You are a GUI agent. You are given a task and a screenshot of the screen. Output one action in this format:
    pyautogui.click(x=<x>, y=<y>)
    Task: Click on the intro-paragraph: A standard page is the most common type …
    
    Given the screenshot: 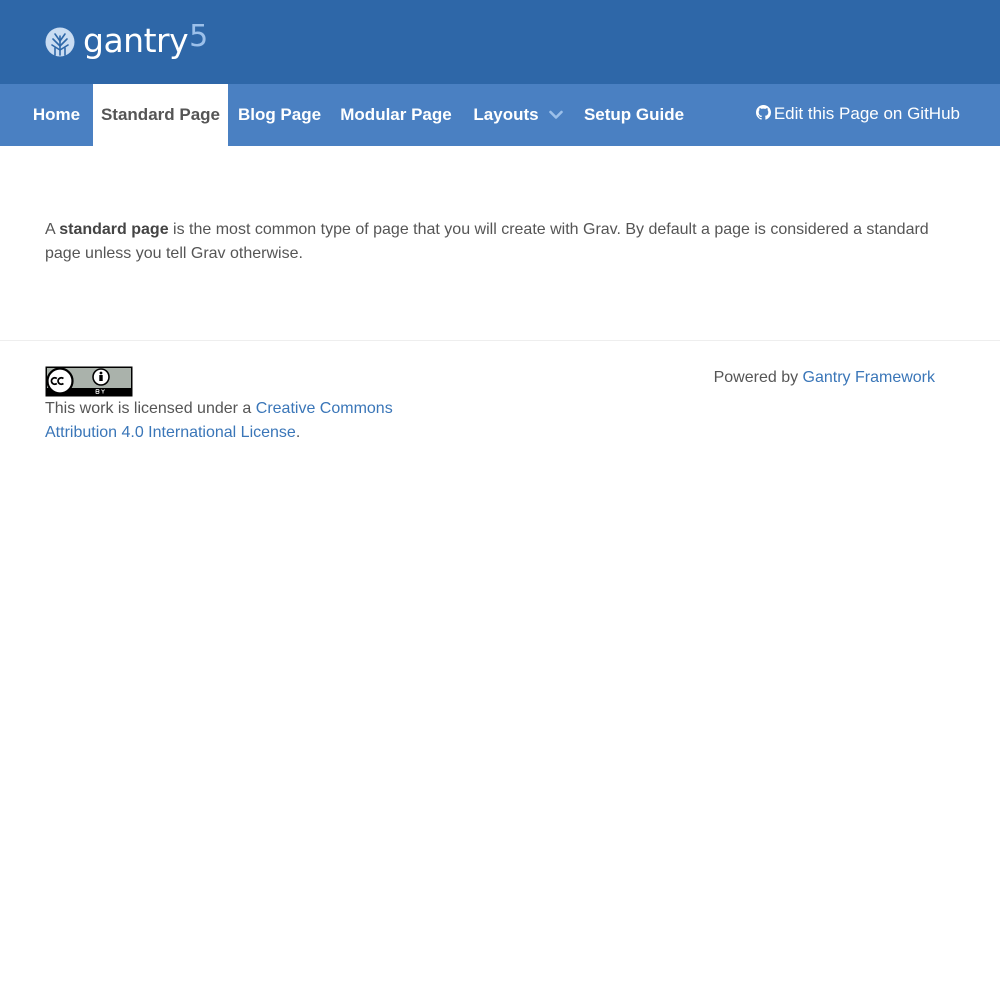 What is the action you would take?
    pyautogui.click(x=495, y=242)
    